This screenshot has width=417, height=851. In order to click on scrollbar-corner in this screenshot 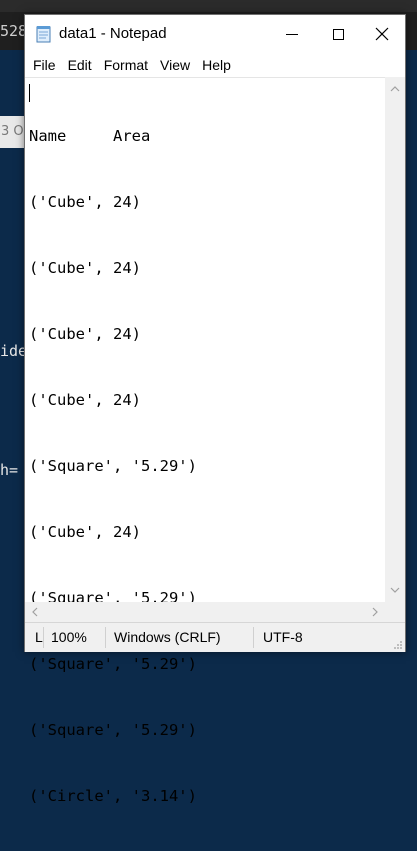, I will do `click(395, 612)`.